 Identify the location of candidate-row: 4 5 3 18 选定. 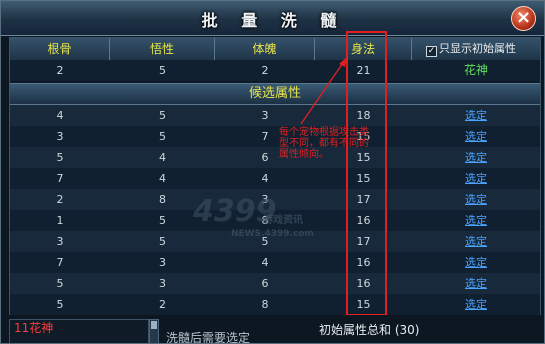
(275, 115).